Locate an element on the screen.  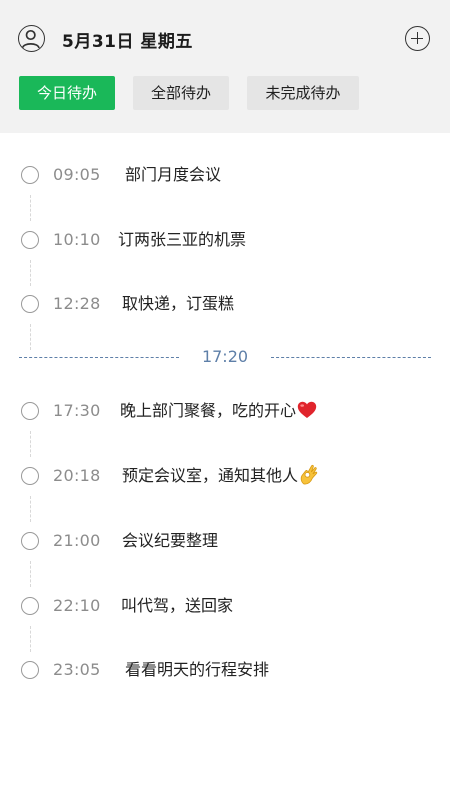
current-time-label: 17:20 is located at coordinates (225, 356).